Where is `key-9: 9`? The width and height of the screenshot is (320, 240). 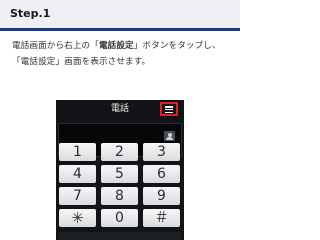
key-9: 9 is located at coordinates (161, 196).